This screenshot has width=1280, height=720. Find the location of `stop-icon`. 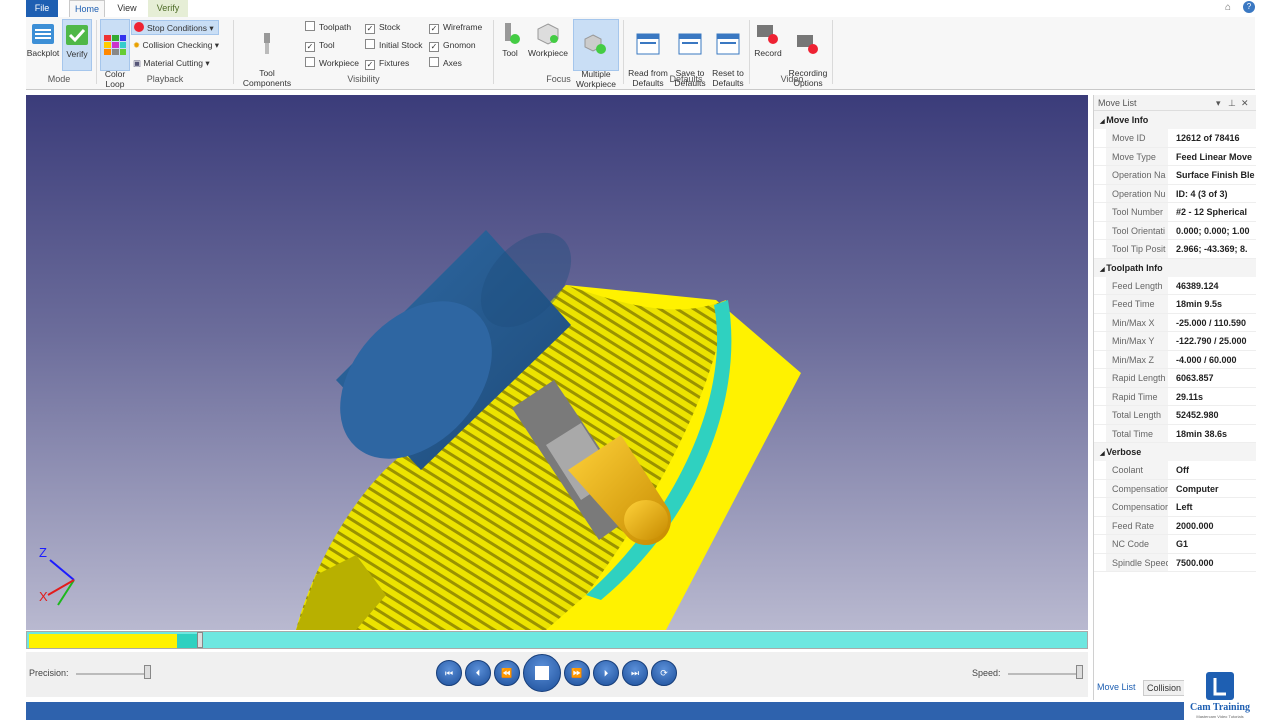

stop-icon is located at coordinates (139, 27).